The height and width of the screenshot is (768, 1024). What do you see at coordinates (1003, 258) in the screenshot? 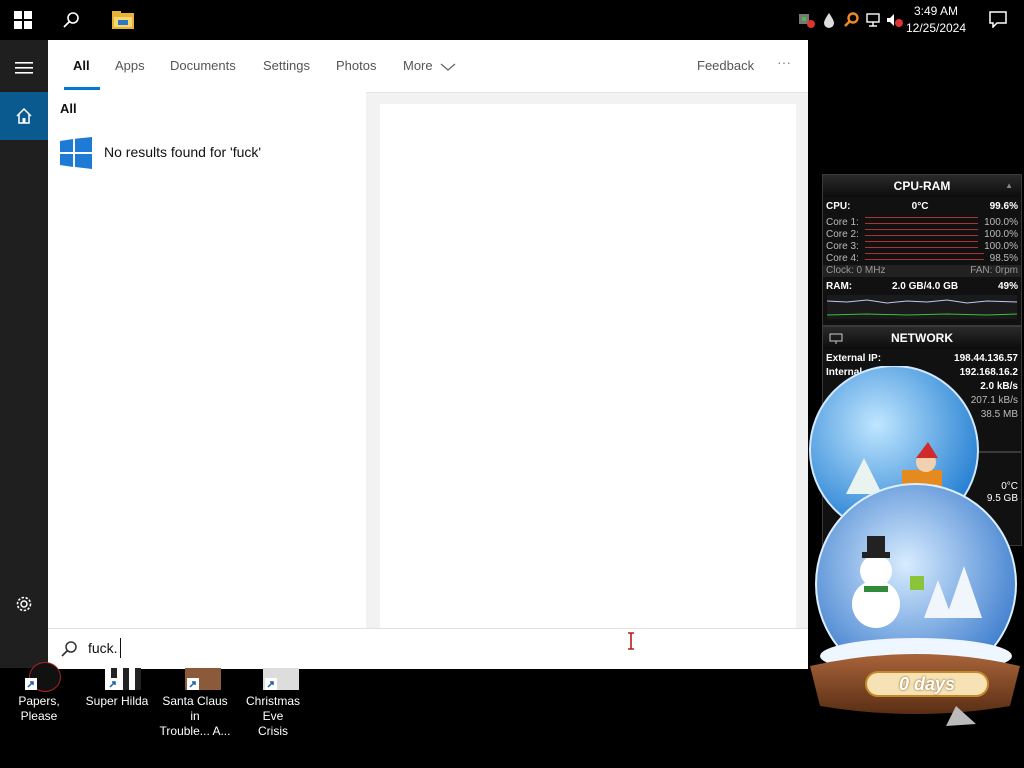
I see `core-value: 98.5%` at bounding box center [1003, 258].